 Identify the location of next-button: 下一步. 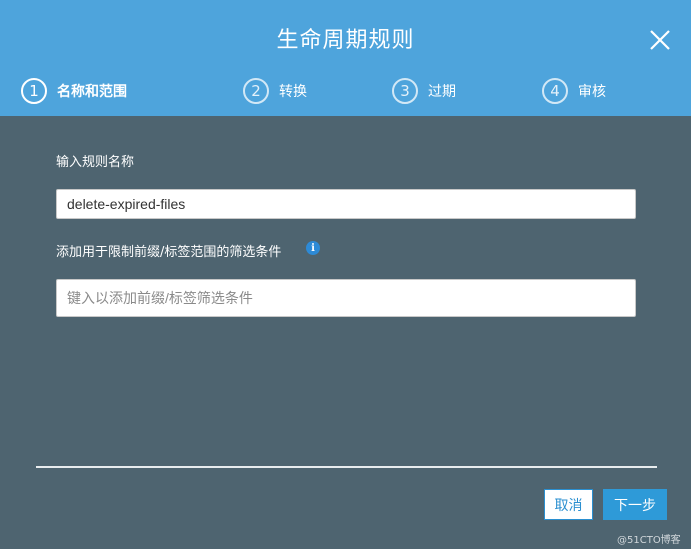
(635, 504).